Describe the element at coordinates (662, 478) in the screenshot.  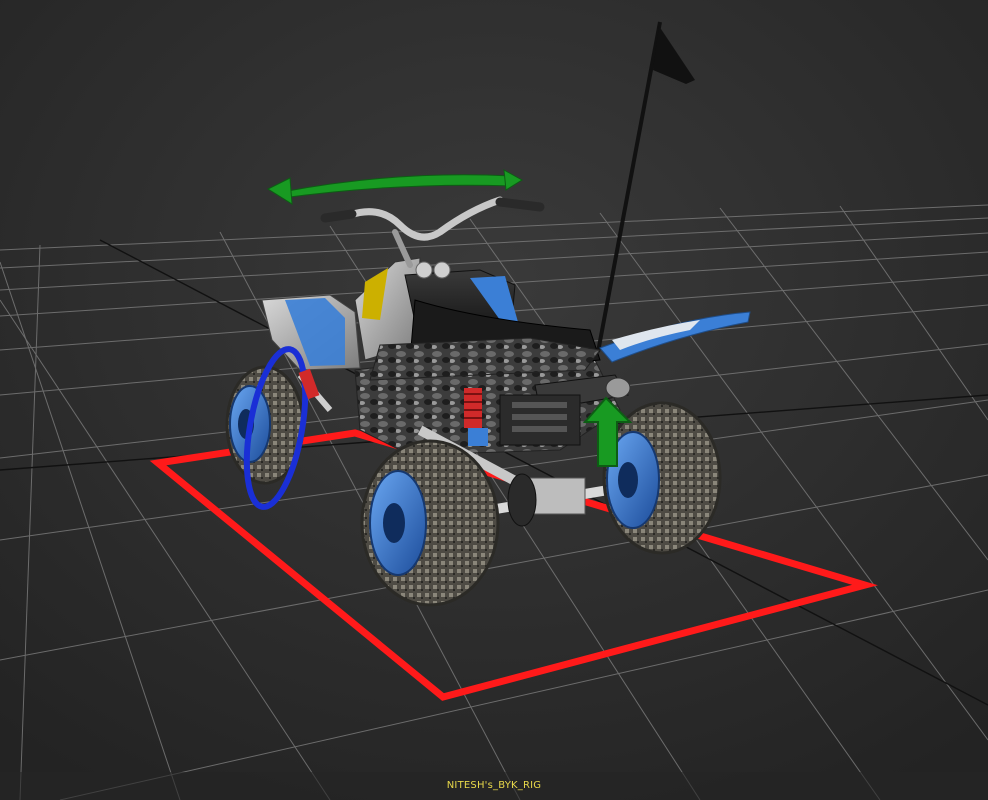
I see `rear-right-wheel` at that location.